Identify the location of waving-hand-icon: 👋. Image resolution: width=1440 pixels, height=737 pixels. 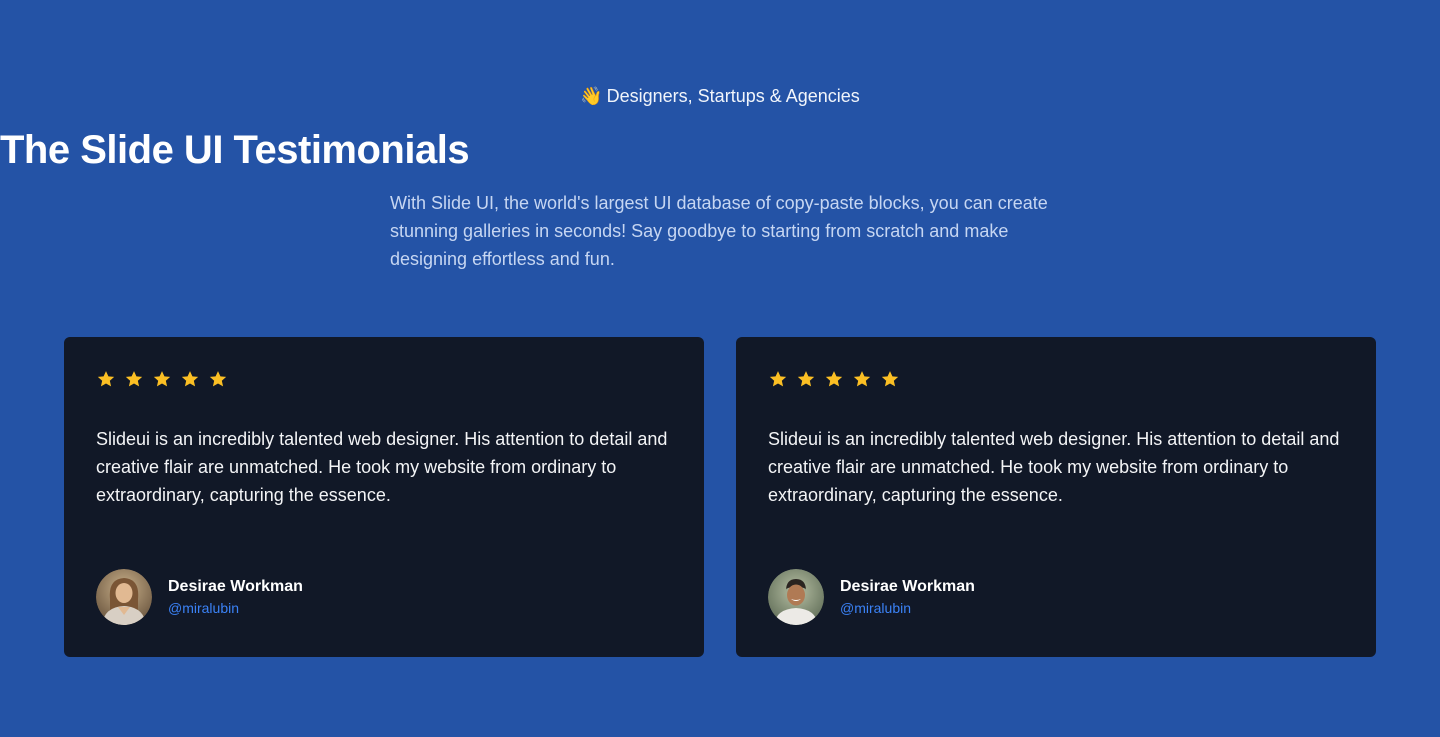
(591, 96).